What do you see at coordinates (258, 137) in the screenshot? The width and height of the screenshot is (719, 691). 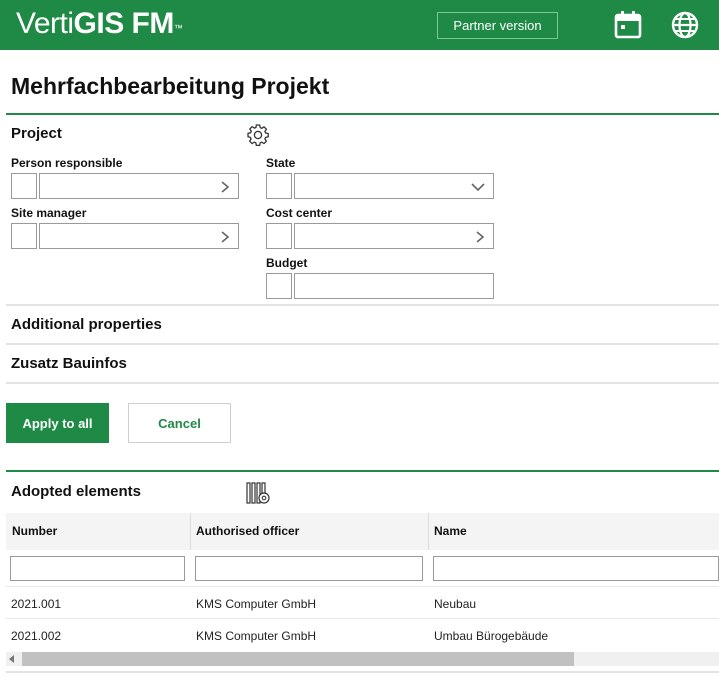 I see `gear-icon` at bounding box center [258, 137].